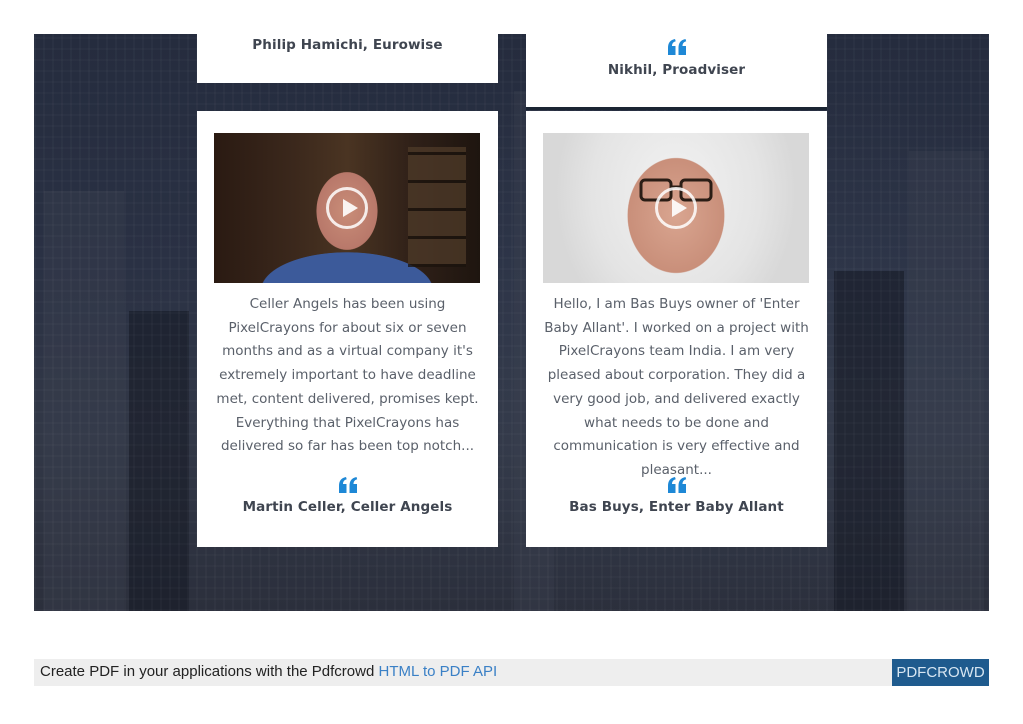 The image size is (1023, 724). I want to click on testimonial-author: Philip Hamichi, Eurowise, so click(347, 45).